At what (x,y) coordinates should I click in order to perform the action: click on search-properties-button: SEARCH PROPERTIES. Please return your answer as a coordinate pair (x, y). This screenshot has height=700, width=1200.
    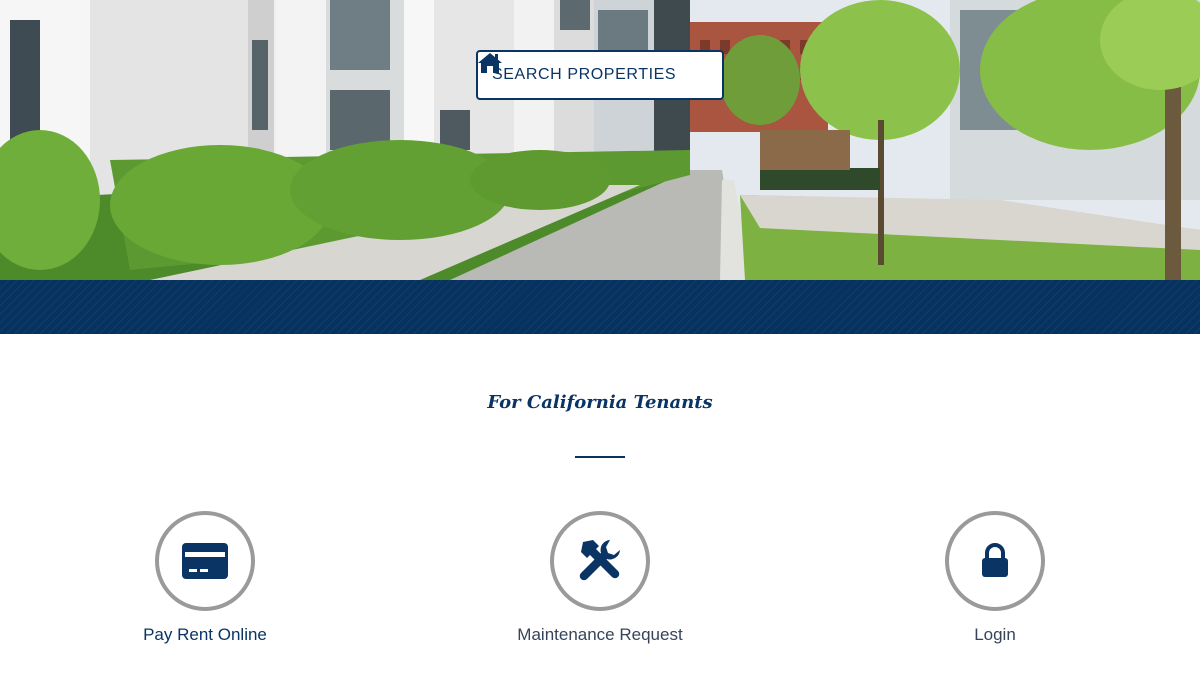
    Looking at the image, I should click on (600, 75).